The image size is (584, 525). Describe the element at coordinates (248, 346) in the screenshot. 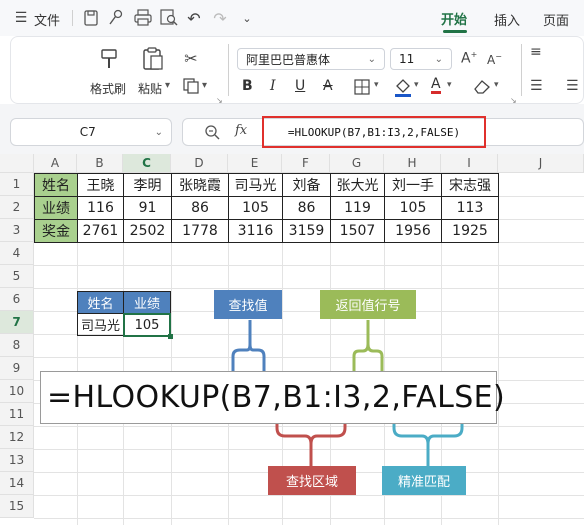

I see `bracket-lookup-value` at that location.